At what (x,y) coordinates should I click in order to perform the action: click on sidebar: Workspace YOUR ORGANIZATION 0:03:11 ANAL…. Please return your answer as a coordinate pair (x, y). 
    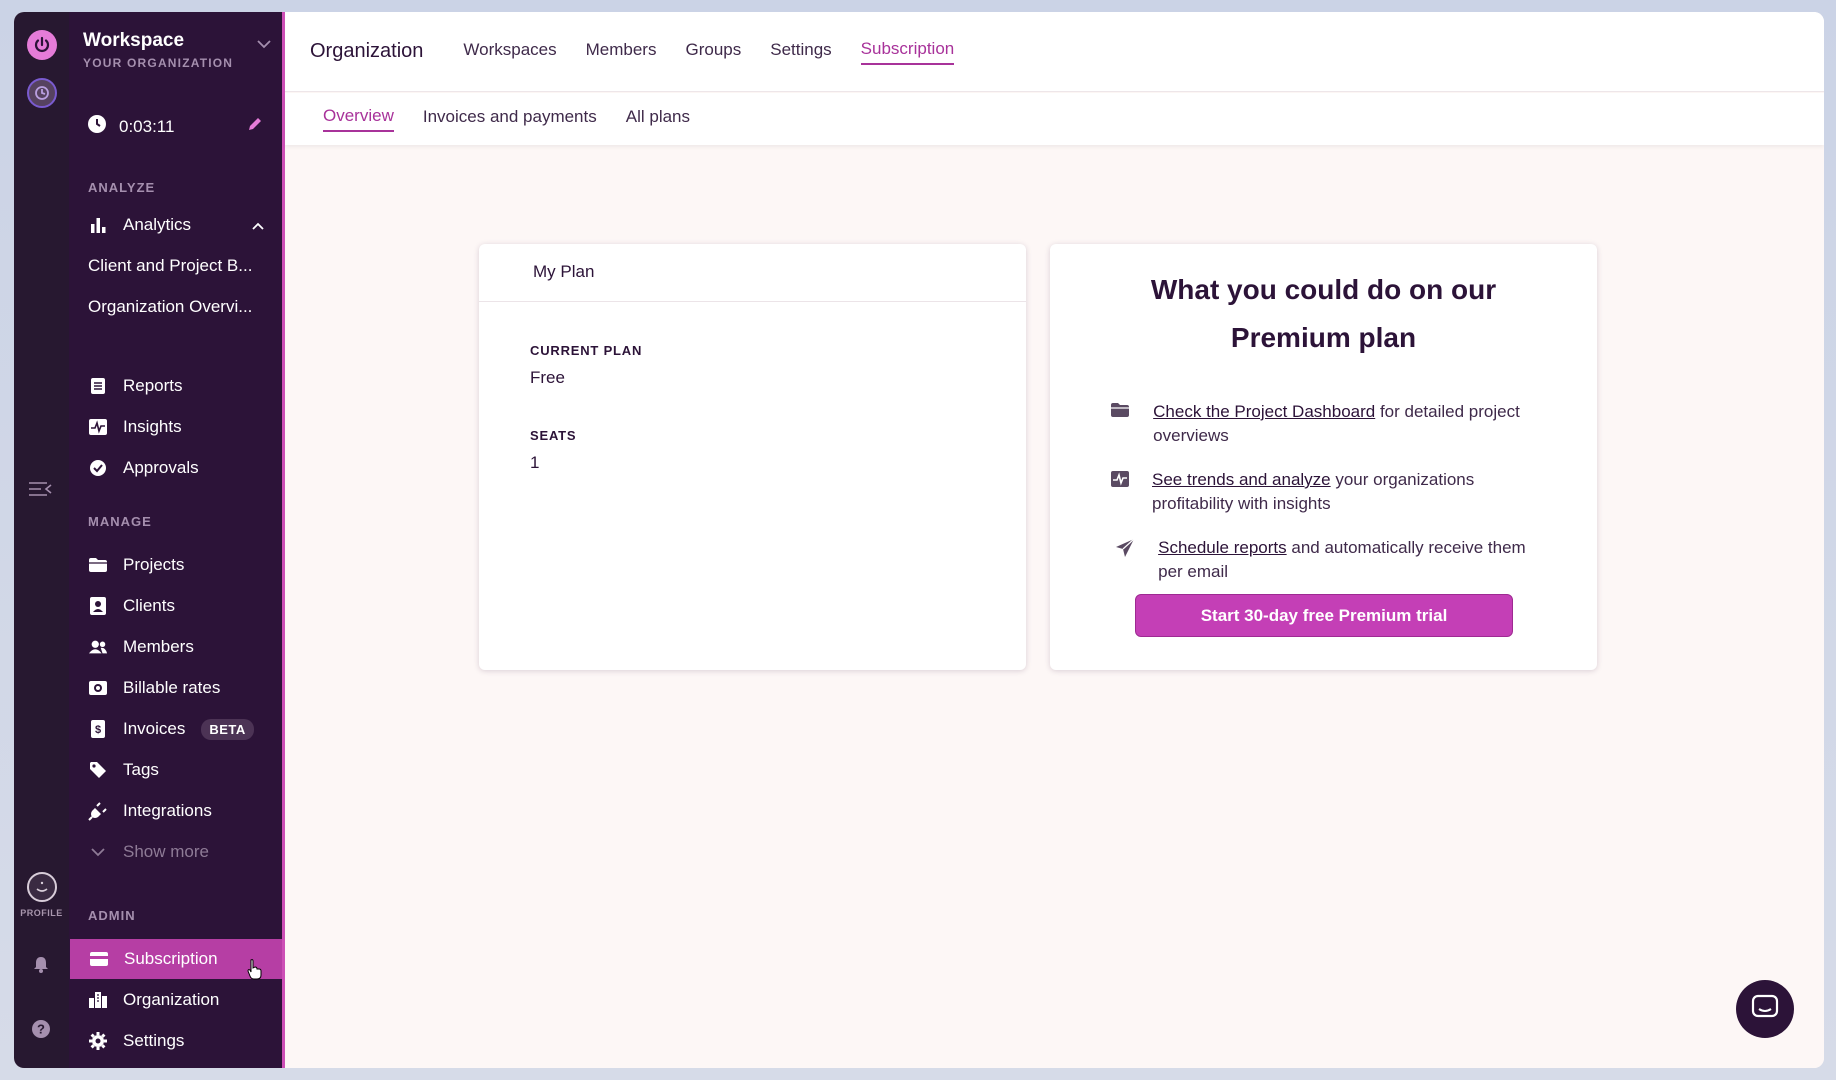
    Looking at the image, I should click on (177, 540).